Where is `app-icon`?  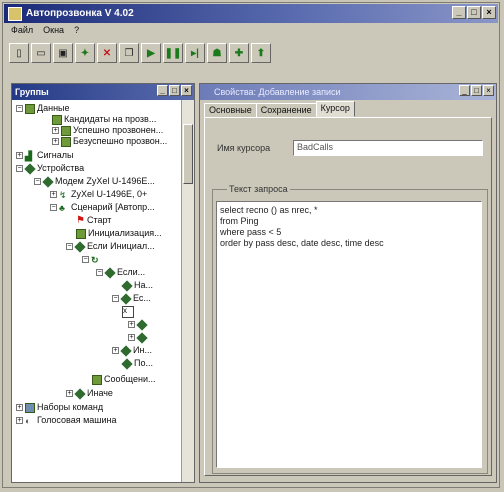
app-icon is located at coordinates (15, 13).